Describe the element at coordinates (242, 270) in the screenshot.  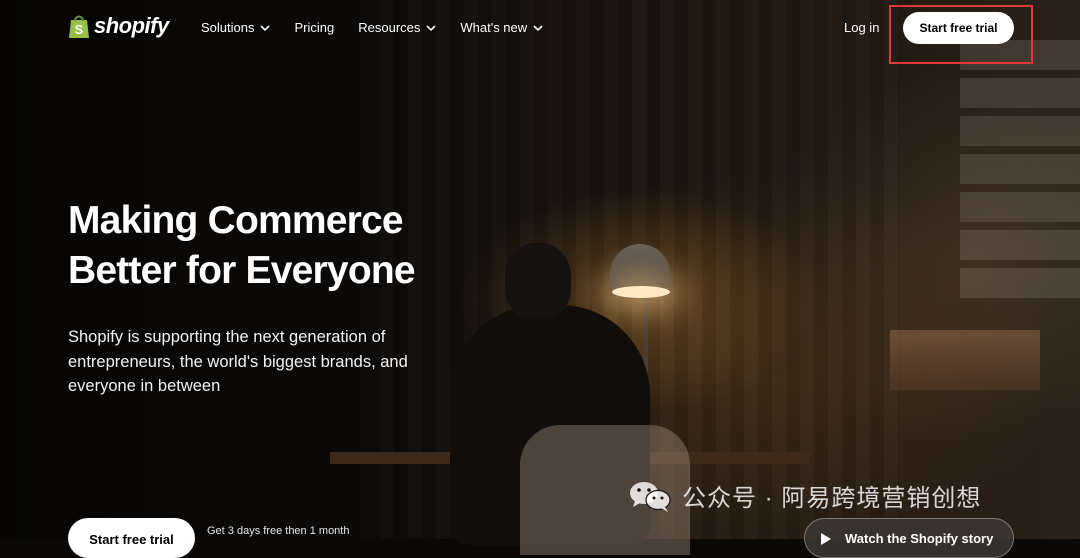
I see `hero-title-line: Better for Everyone` at that location.